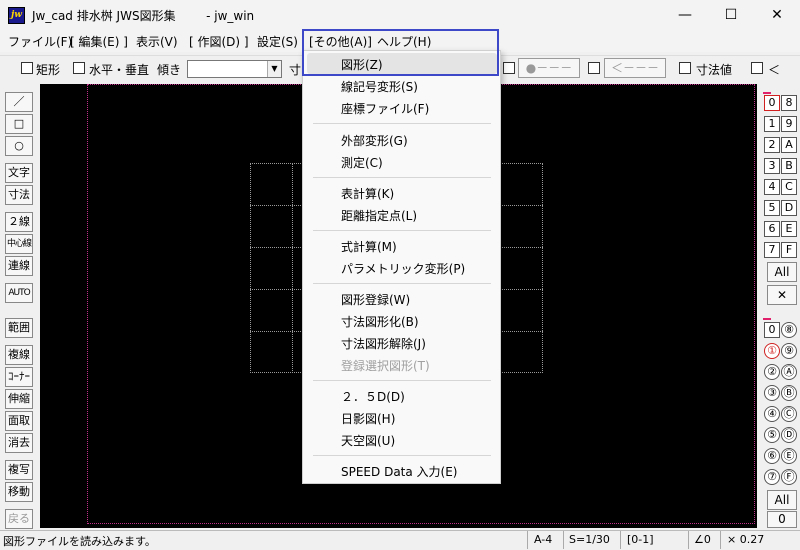 The width and height of the screenshot is (800, 550). What do you see at coordinates (789, 456) in the screenshot?
I see `layer-button: Ⓔ` at bounding box center [789, 456].